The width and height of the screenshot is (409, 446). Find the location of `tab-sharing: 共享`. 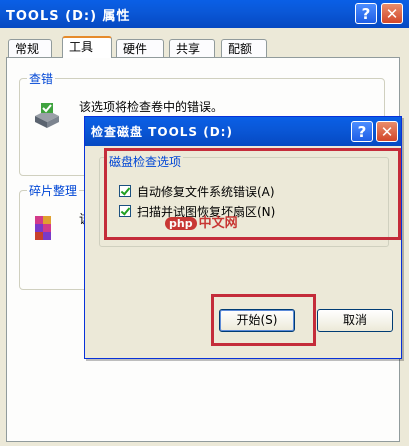

tab-sharing: 共享 is located at coordinates (192, 48).